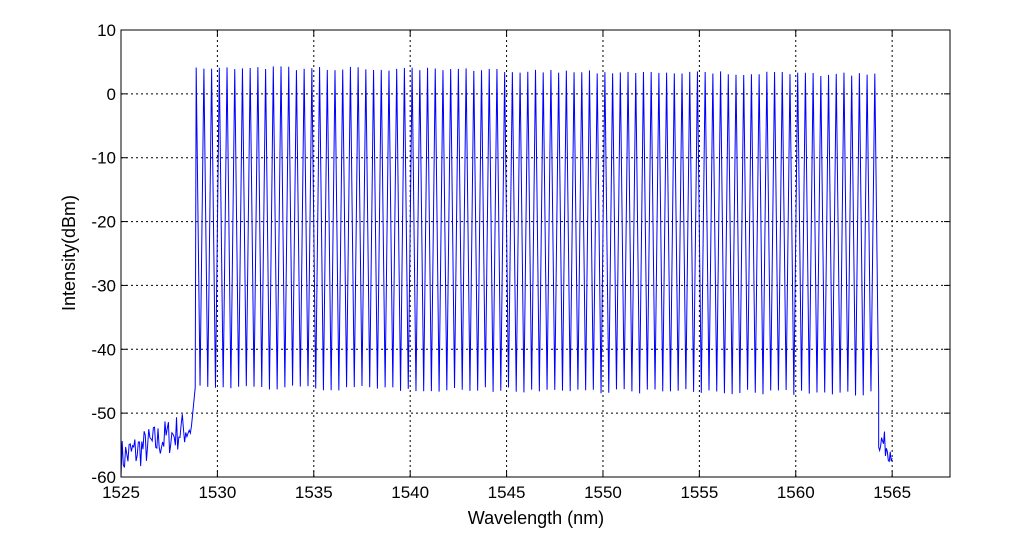 The image size is (1021, 533). I want to click on x-tick-label: 1565, so click(892, 492).